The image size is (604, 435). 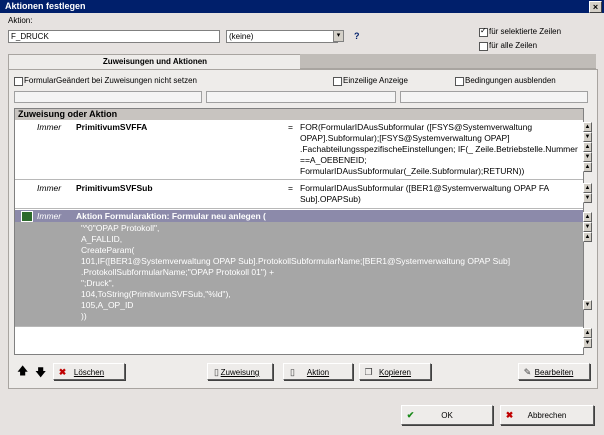 What do you see at coordinates (337, 81) in the screenshot?
I see `einzeilig-checkbox` at bounding box center [337, 81].